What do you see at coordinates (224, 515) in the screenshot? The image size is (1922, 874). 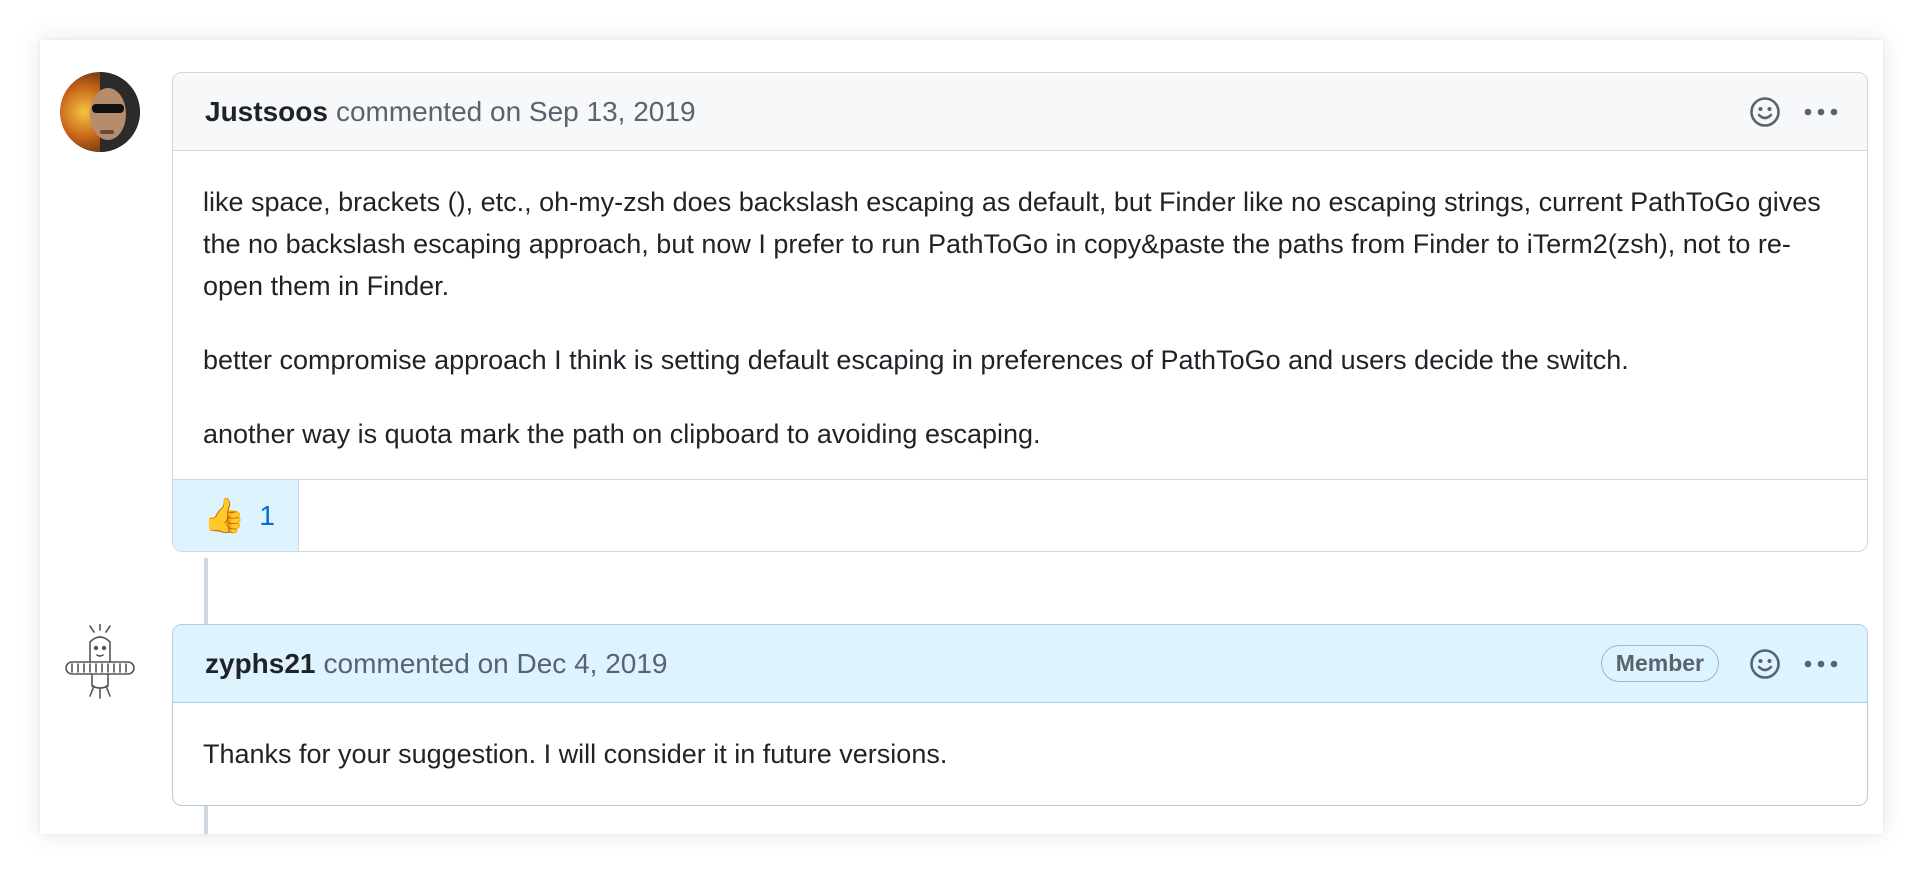 I see `thumbs-up-icon: 👍` at bounding box center [224, 515].